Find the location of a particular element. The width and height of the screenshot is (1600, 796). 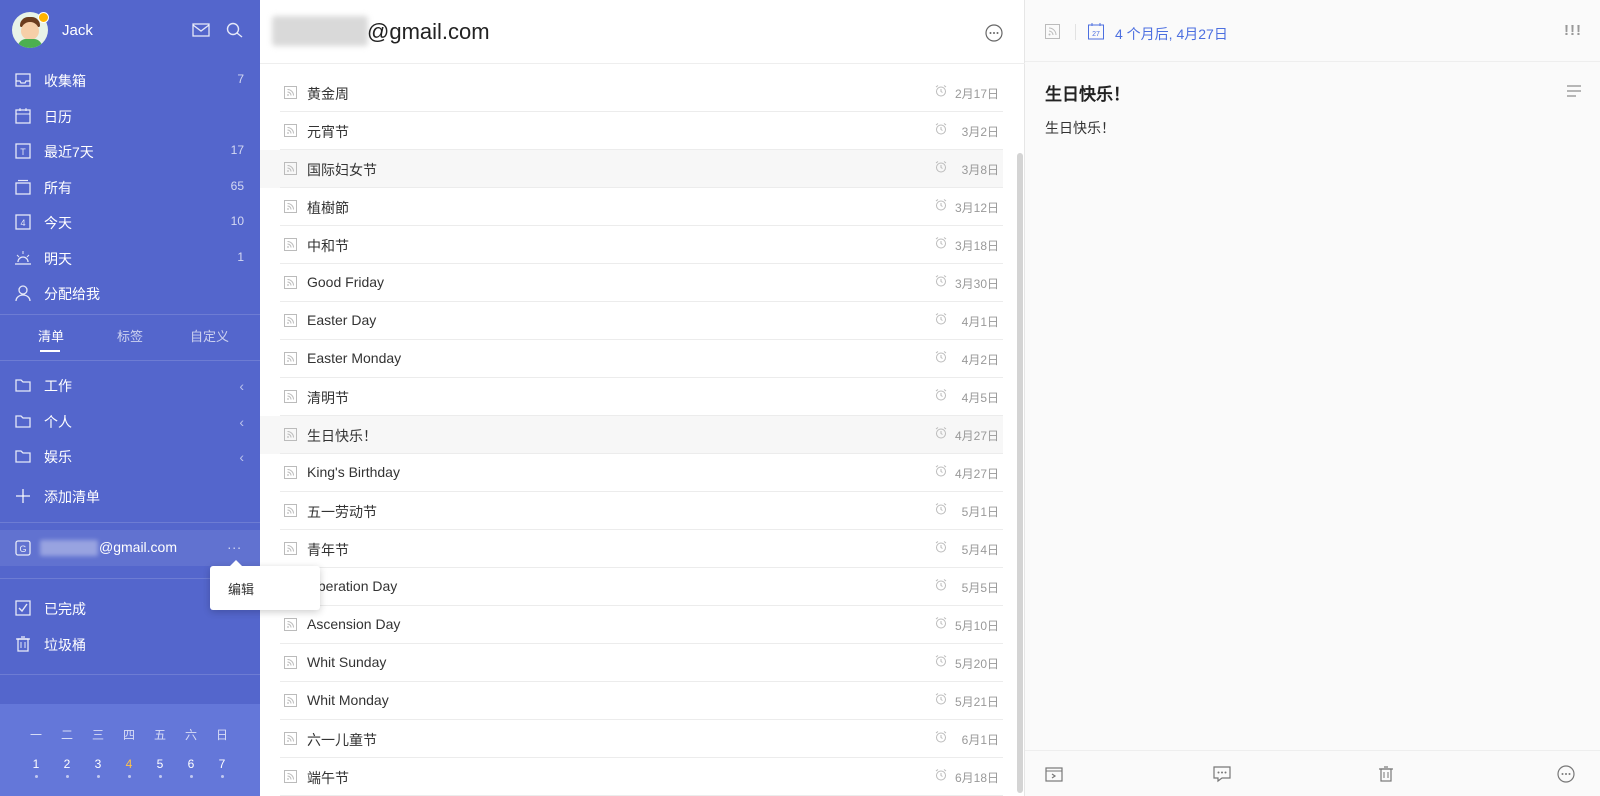

calendar-day: 2 is located at coordinates (67, 764).